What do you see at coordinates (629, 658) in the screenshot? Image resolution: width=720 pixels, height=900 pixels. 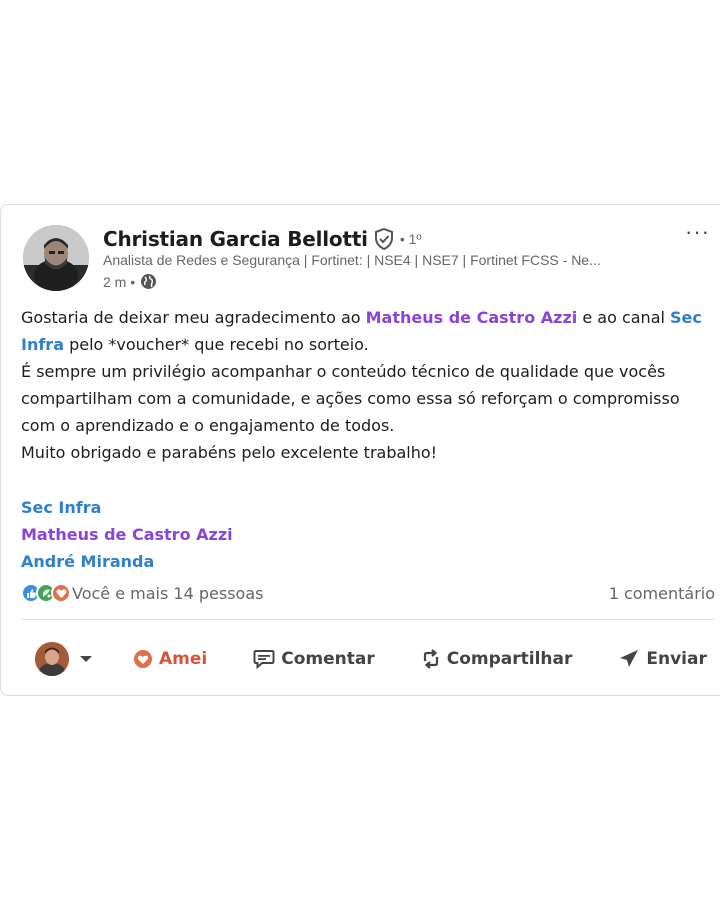 I see `send-icon` at bounding box center [629, 658].